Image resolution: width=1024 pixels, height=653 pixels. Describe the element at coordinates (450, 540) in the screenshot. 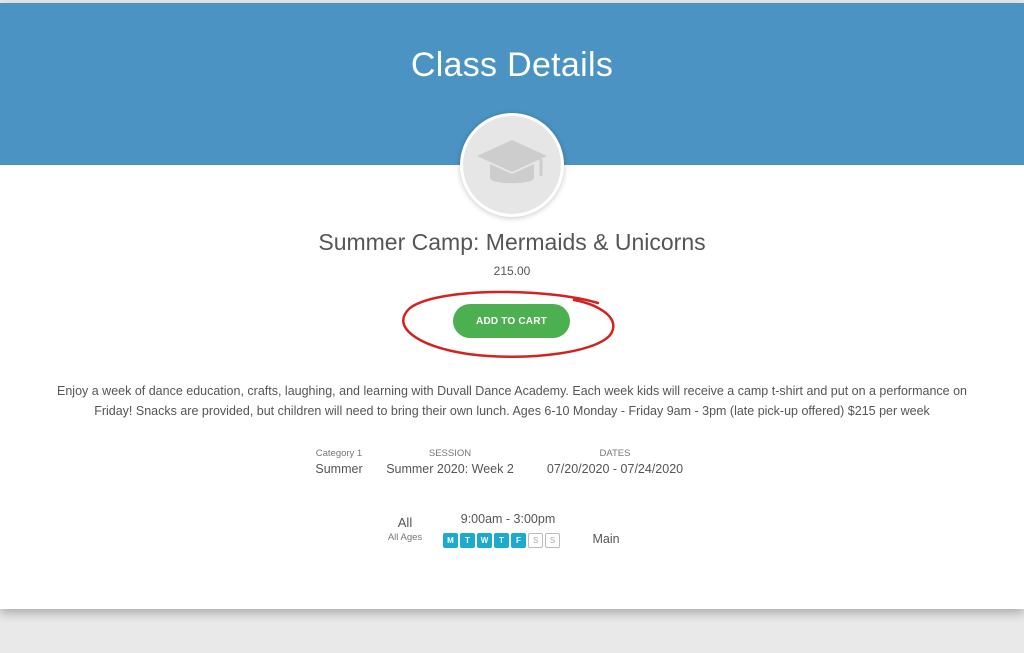

I see `day-badge: M` at that location.